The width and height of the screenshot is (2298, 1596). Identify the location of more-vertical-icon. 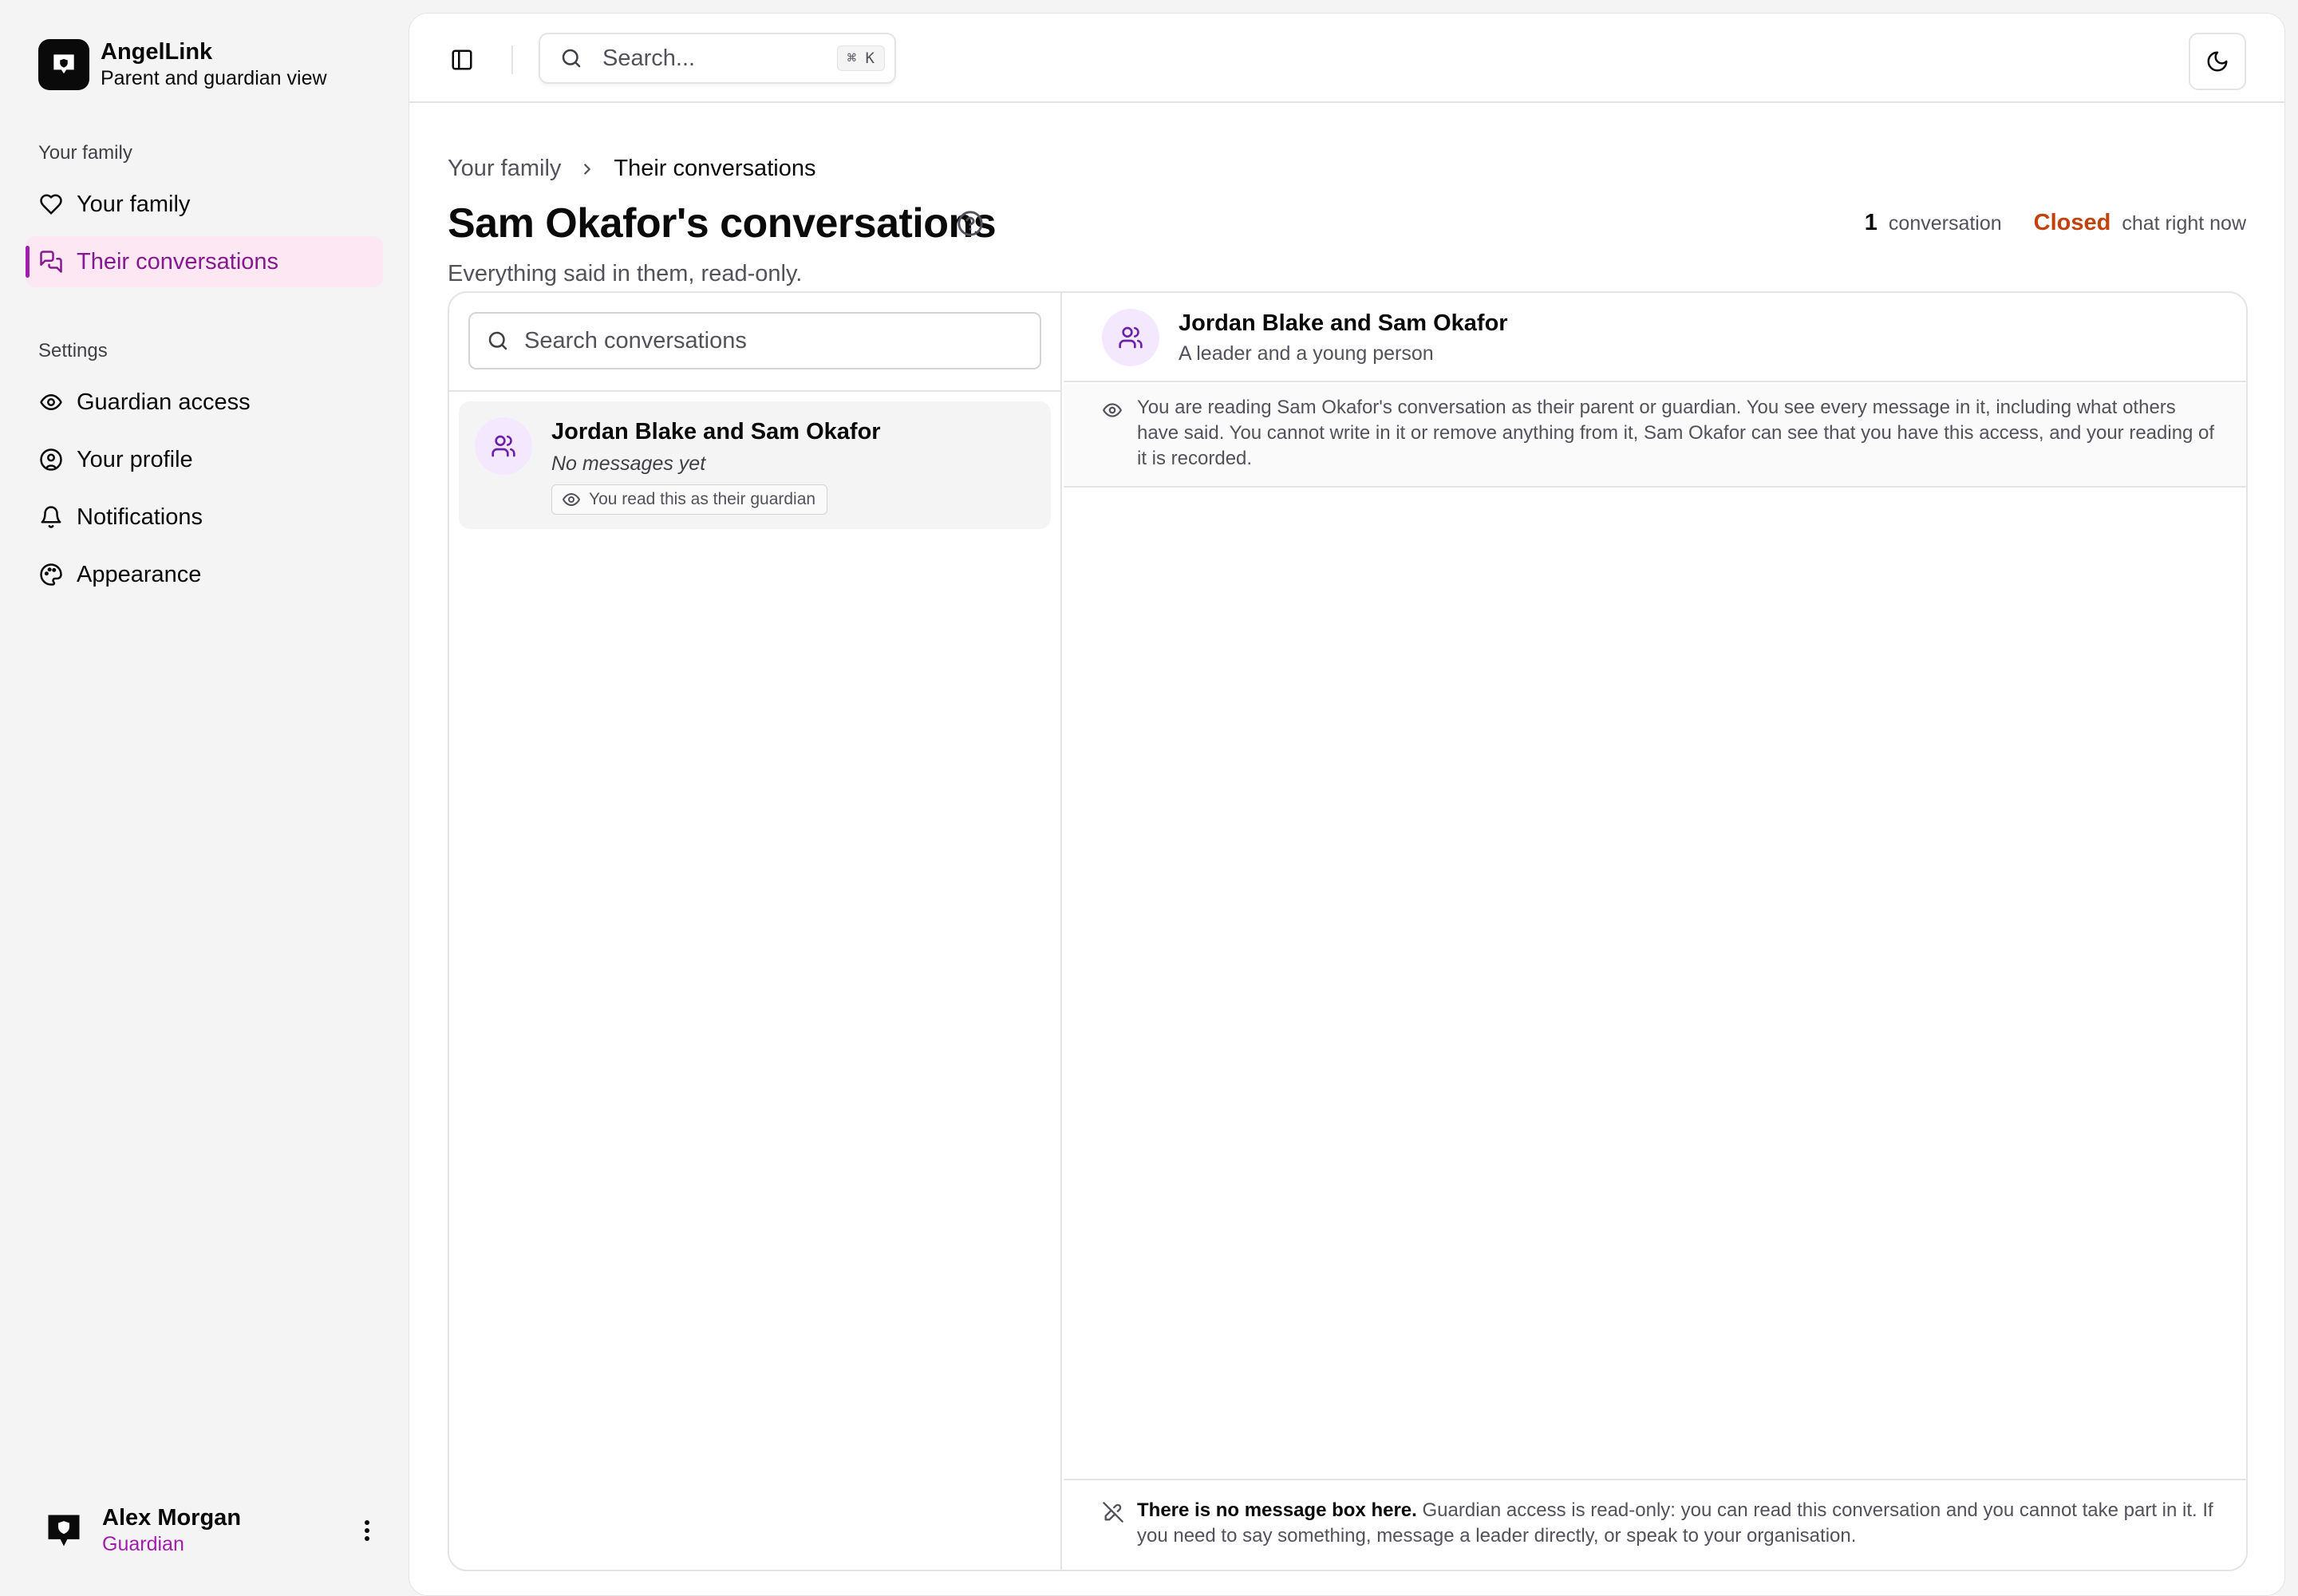
(367, 1530).